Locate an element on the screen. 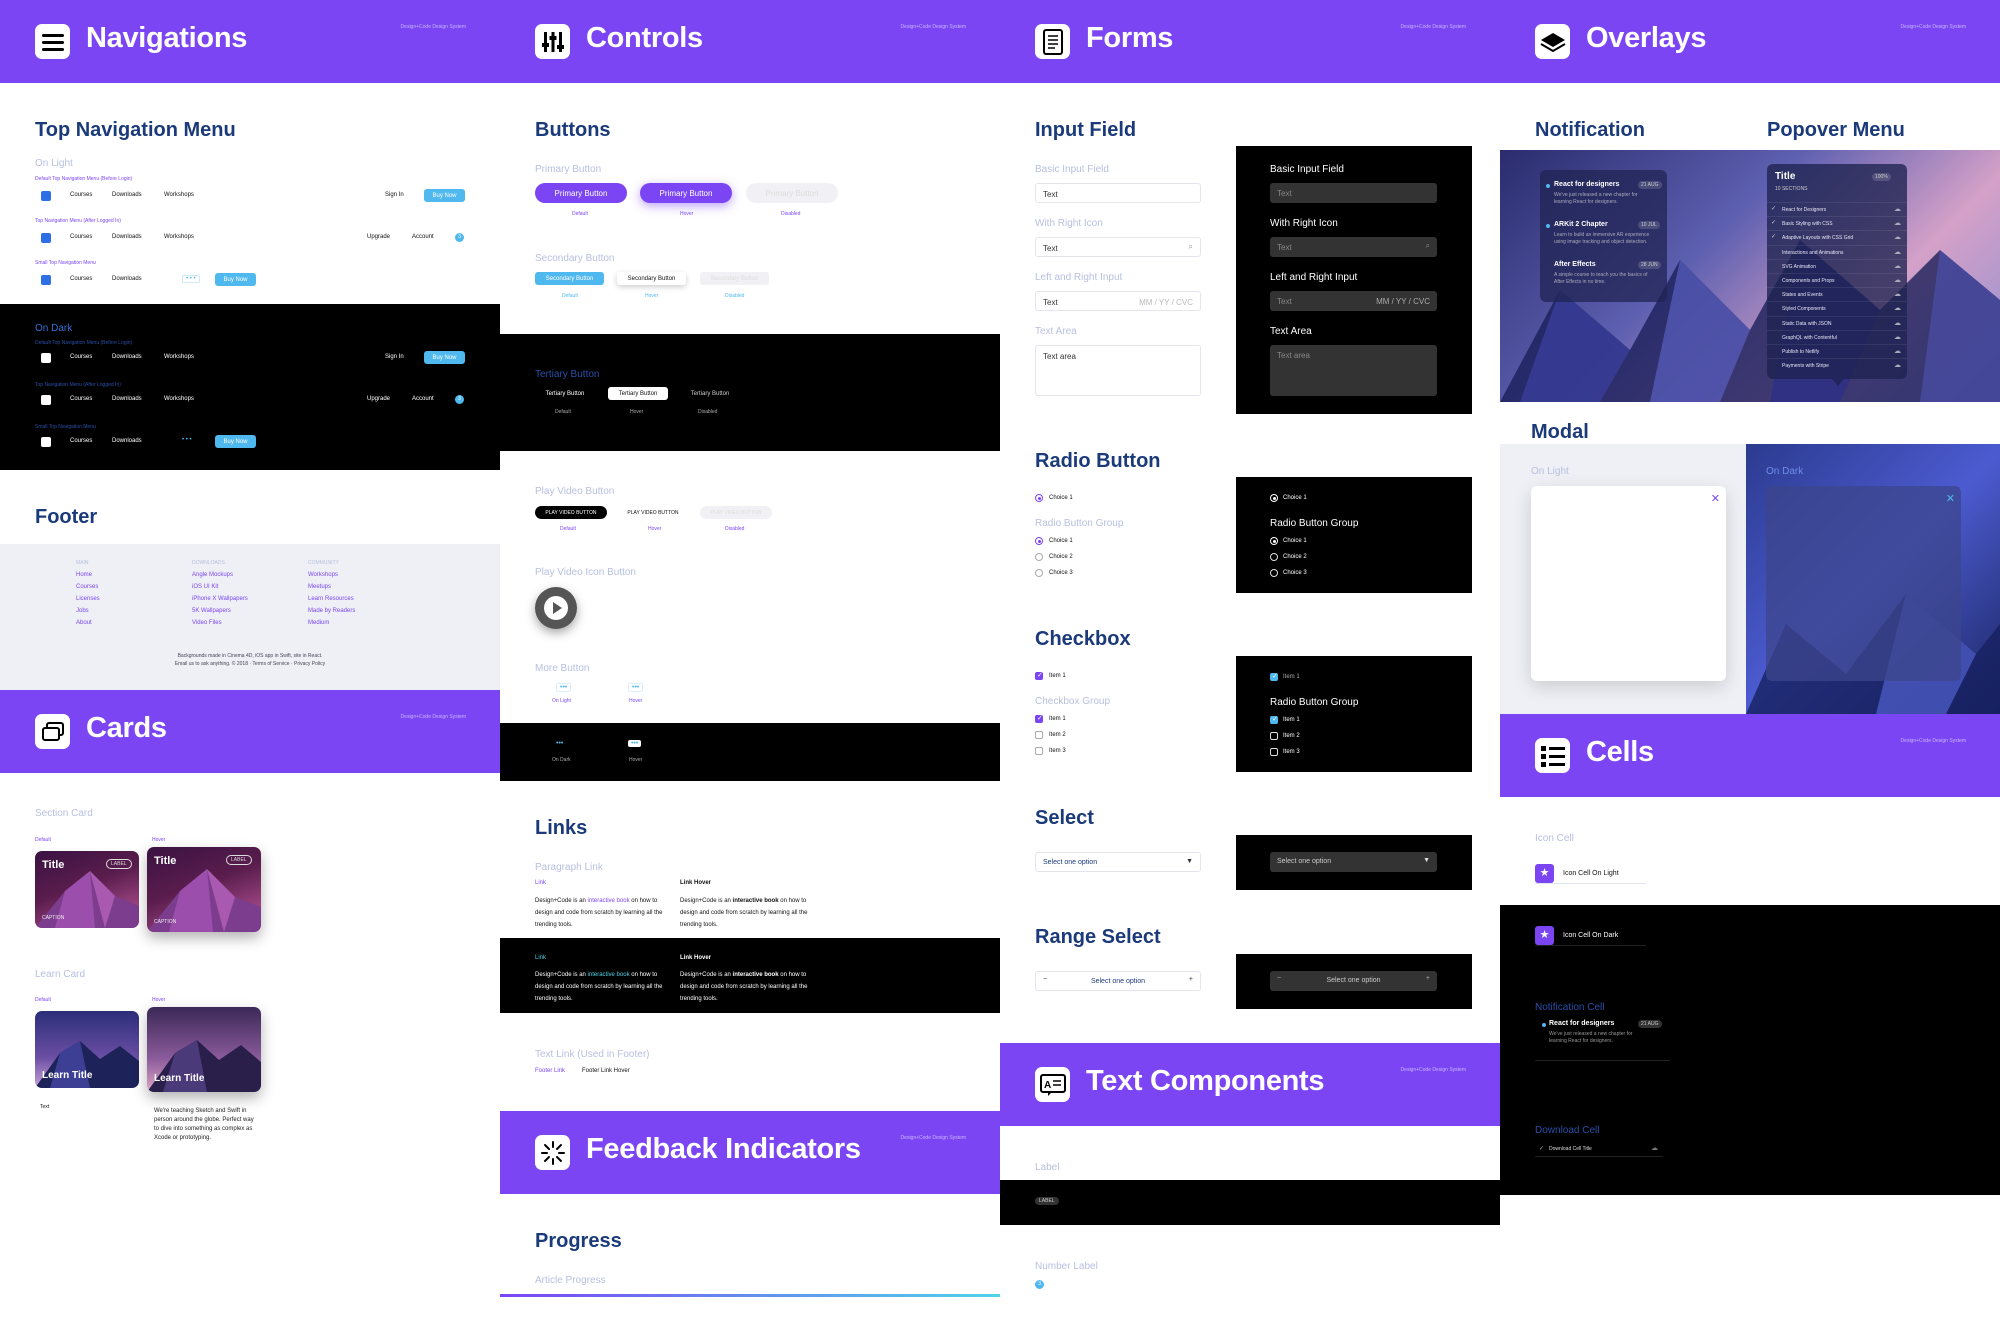 This screenshot has height=1332, width=2000. text-area-dark: Text area is located at coordinates (1353, 370).